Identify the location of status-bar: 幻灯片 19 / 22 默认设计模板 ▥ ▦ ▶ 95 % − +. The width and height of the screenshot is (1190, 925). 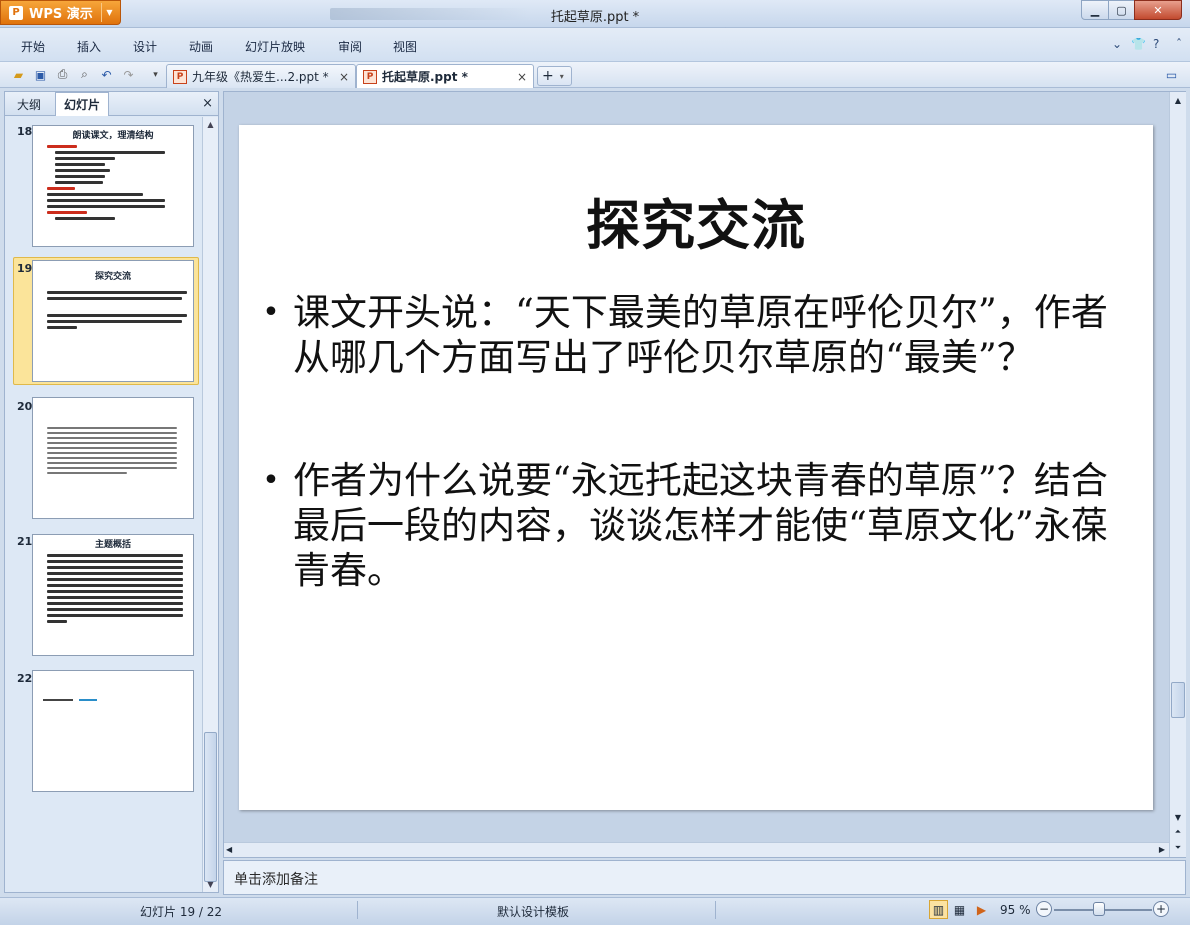
(595, 911).